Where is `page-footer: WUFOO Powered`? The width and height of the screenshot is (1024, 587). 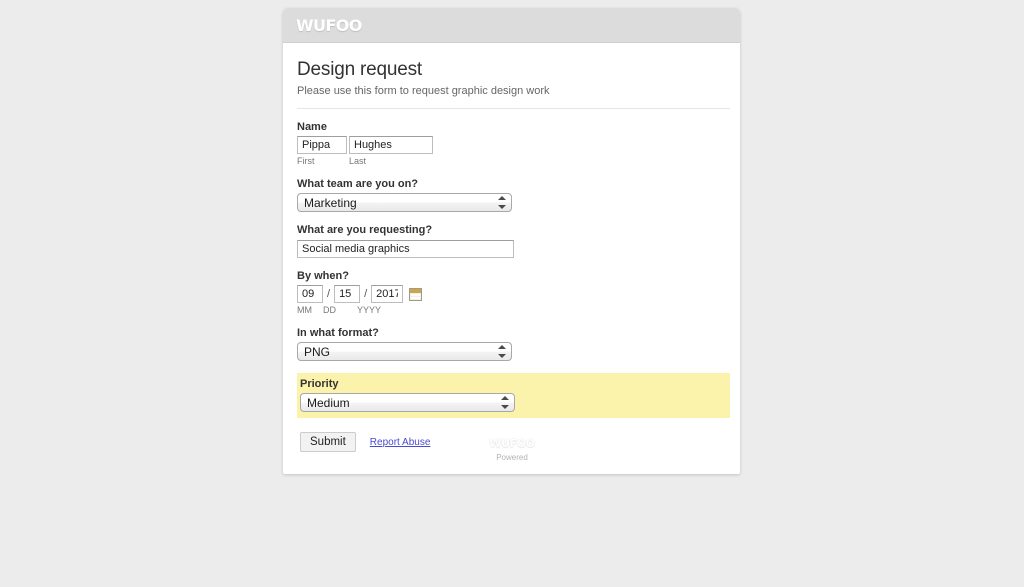 page-footer: WUFOO Powered is located at coordinates (512, 449).